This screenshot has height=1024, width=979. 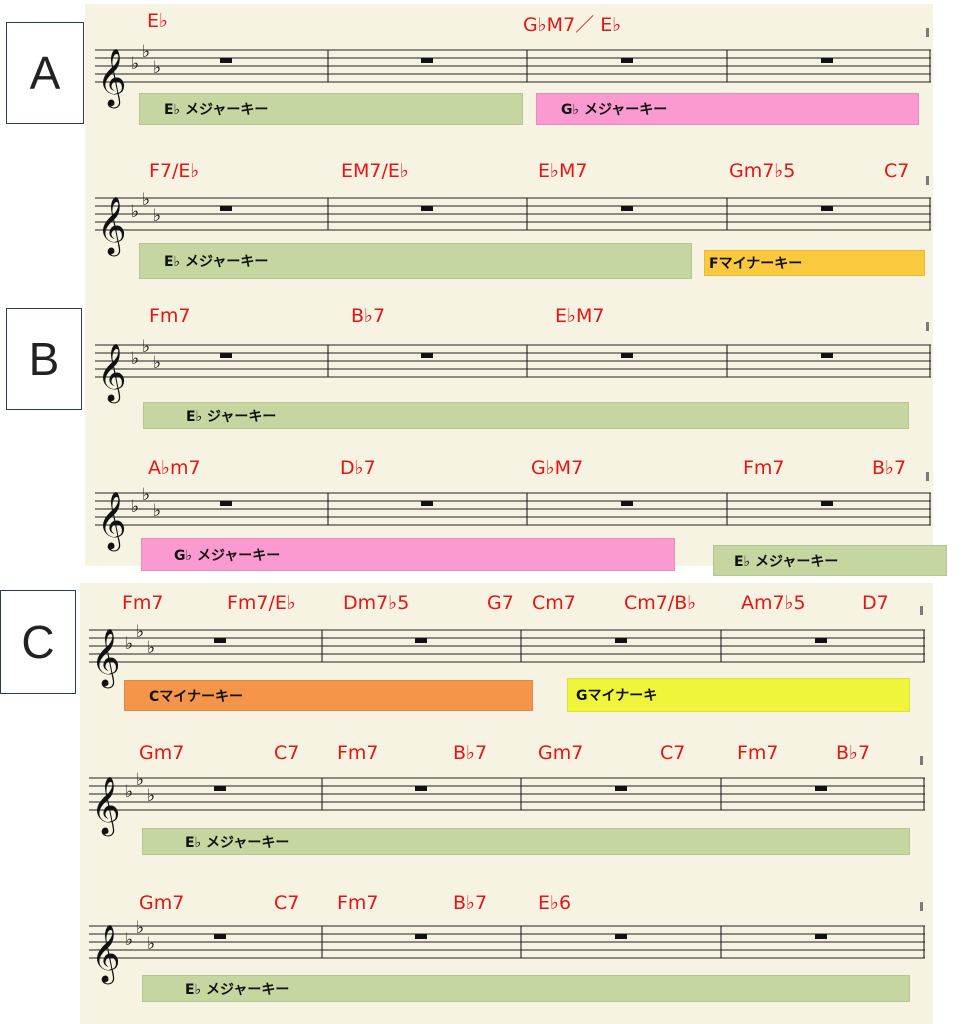 What do you see at coordinates (557, 468) in the screenshot?
I see `chord-symbol: G♭M7` at bounding box center [557, 468].